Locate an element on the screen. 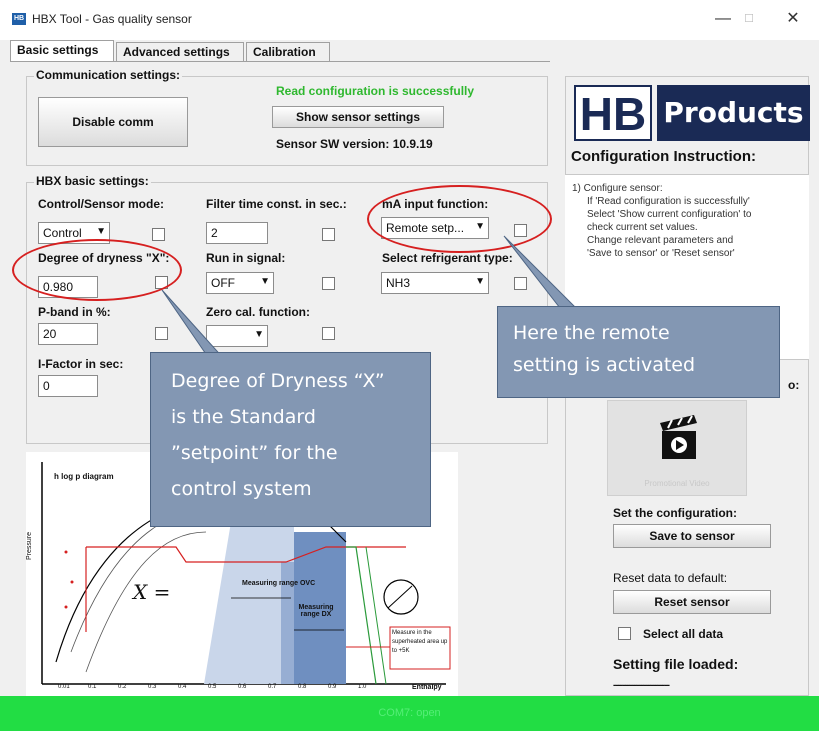  instruction-title: Configuration Instruction: is located at coordinates (663, 156).